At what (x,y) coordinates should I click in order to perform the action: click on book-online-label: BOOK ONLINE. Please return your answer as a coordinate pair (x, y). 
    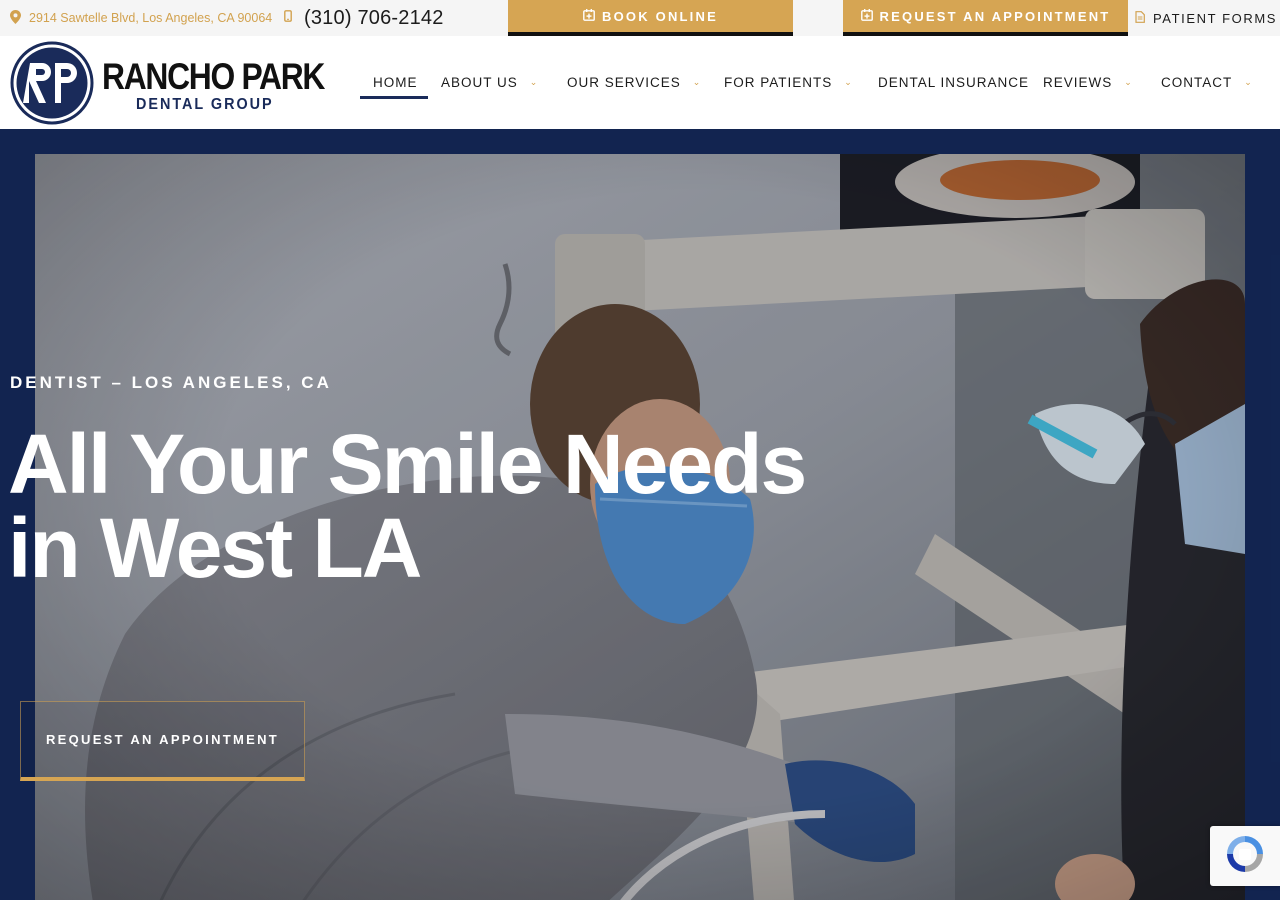
    Looking at the image, I should click on (660, 16).